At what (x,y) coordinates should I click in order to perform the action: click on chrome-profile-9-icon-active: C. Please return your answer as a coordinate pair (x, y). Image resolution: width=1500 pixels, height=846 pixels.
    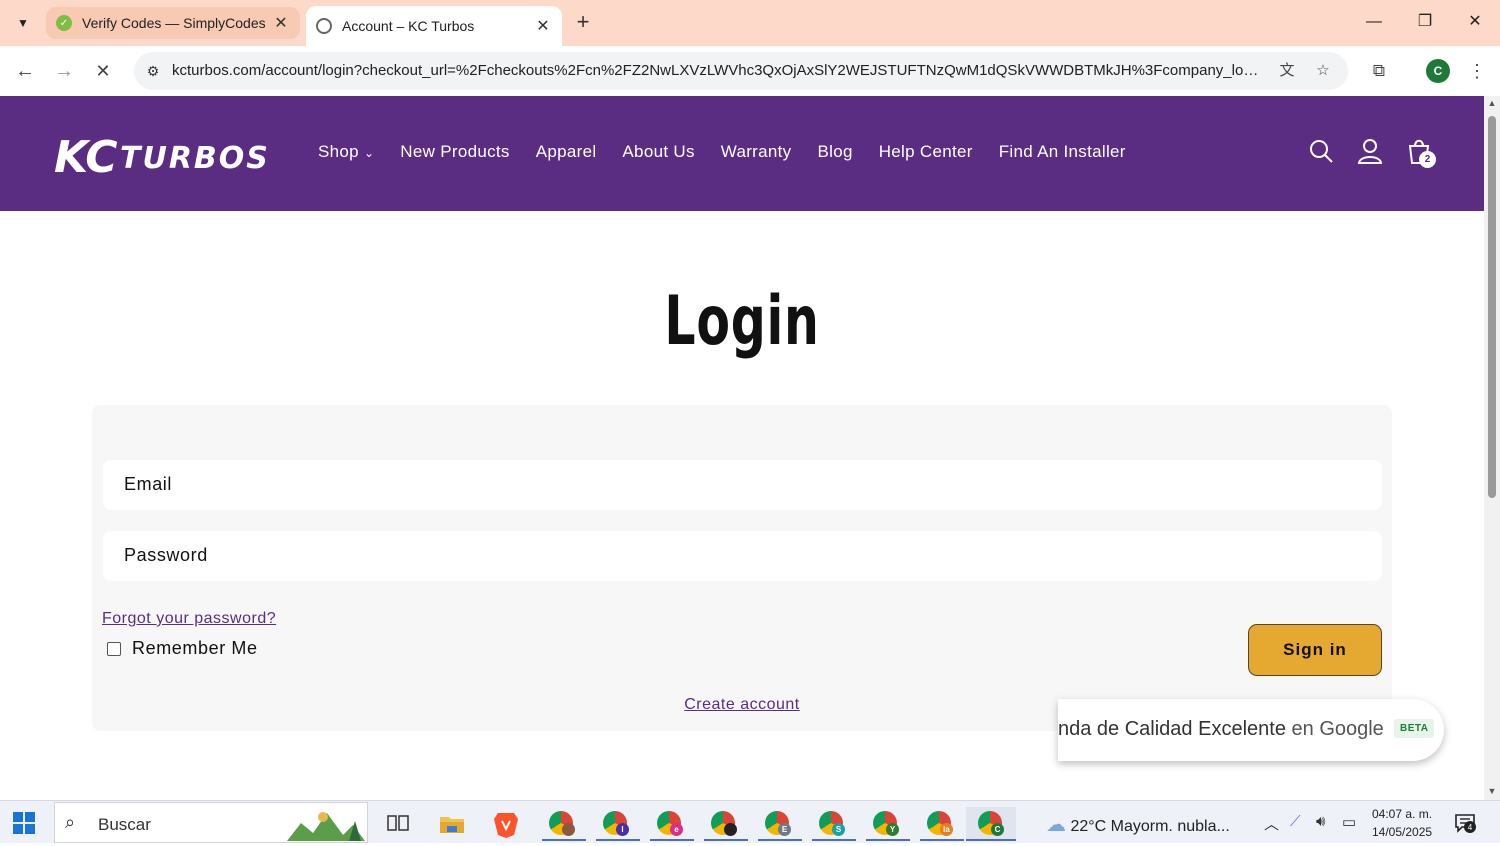
    Looking at the image, I should click on (991, 824).